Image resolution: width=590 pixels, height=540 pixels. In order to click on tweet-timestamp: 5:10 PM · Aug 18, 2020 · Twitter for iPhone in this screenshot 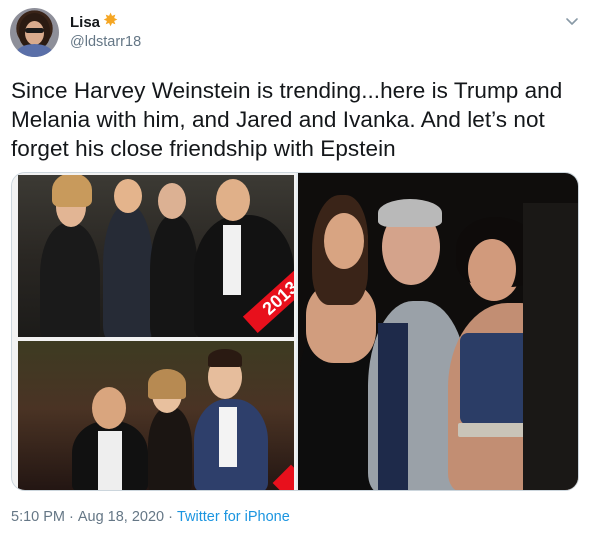, I will do `click(150, 517)`.